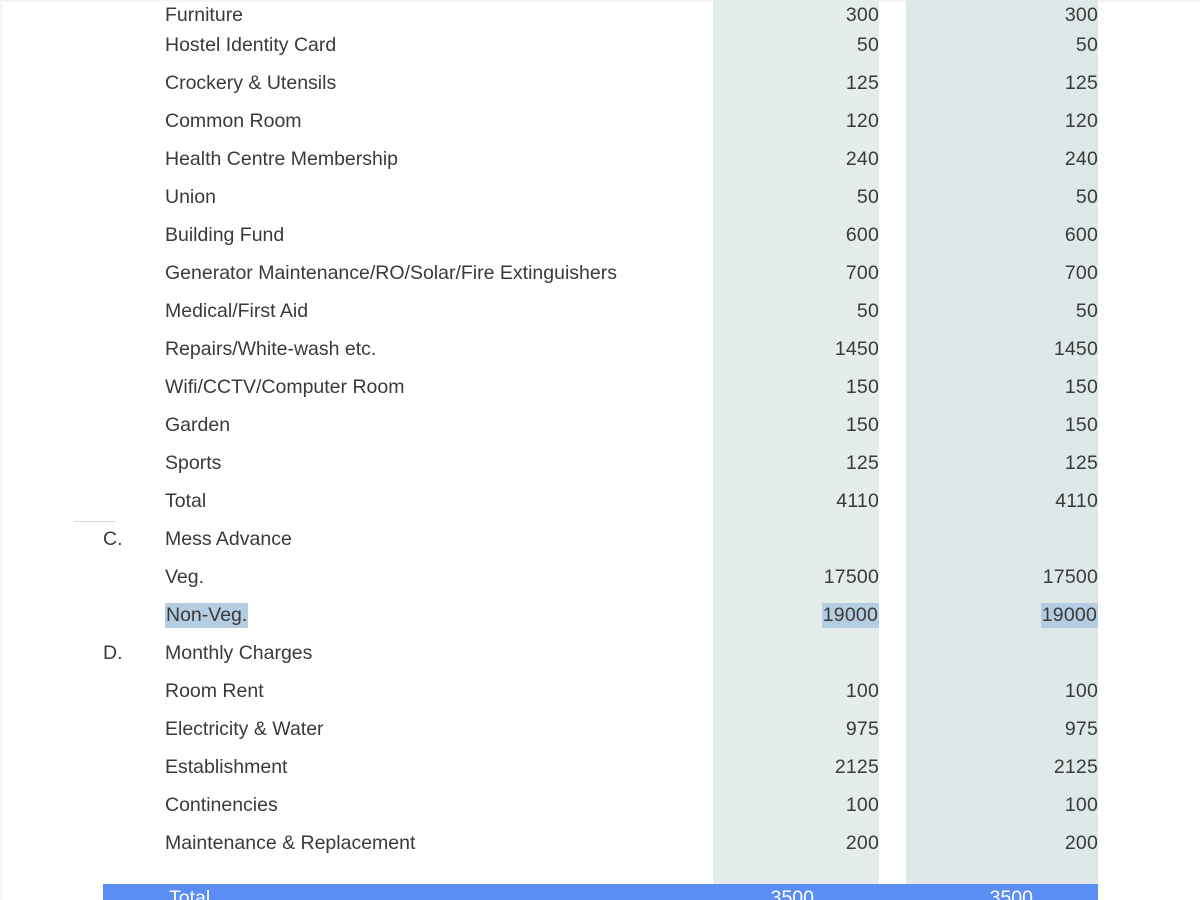 This screenshot has height=900, width=1200. Describe the element at coordinates (600, 805) in the screenshot. I see `table-row: Continencies 100 100` at that location.